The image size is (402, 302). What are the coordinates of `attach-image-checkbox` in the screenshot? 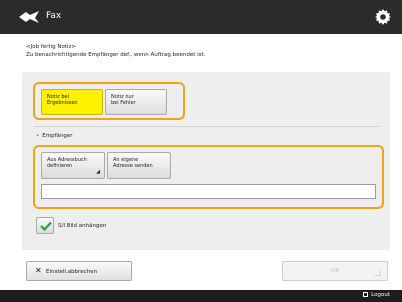 It's located at (45, 225).